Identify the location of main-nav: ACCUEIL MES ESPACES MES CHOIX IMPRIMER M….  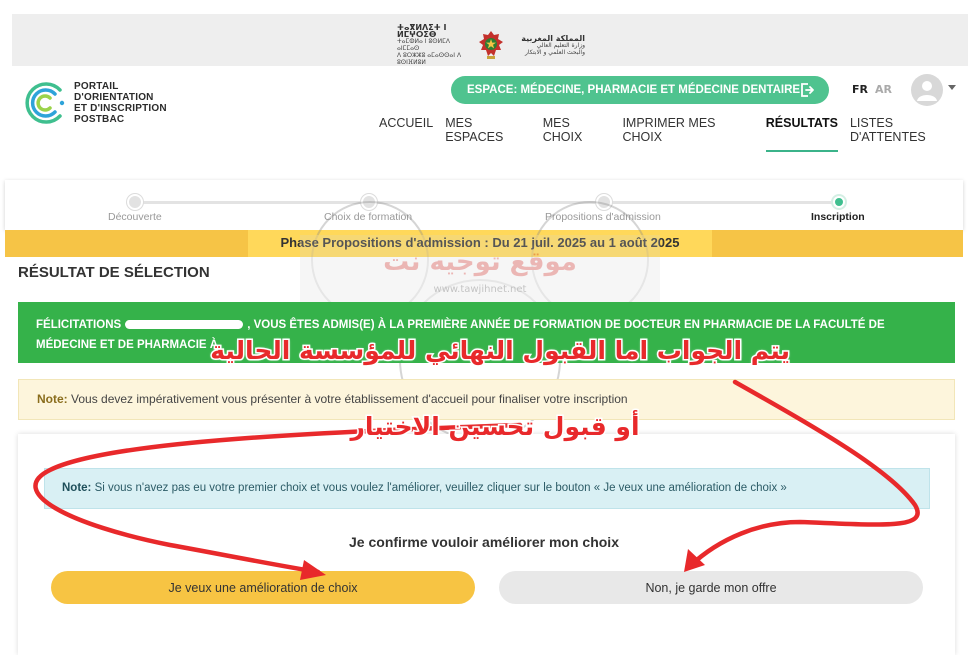
(673, 134).